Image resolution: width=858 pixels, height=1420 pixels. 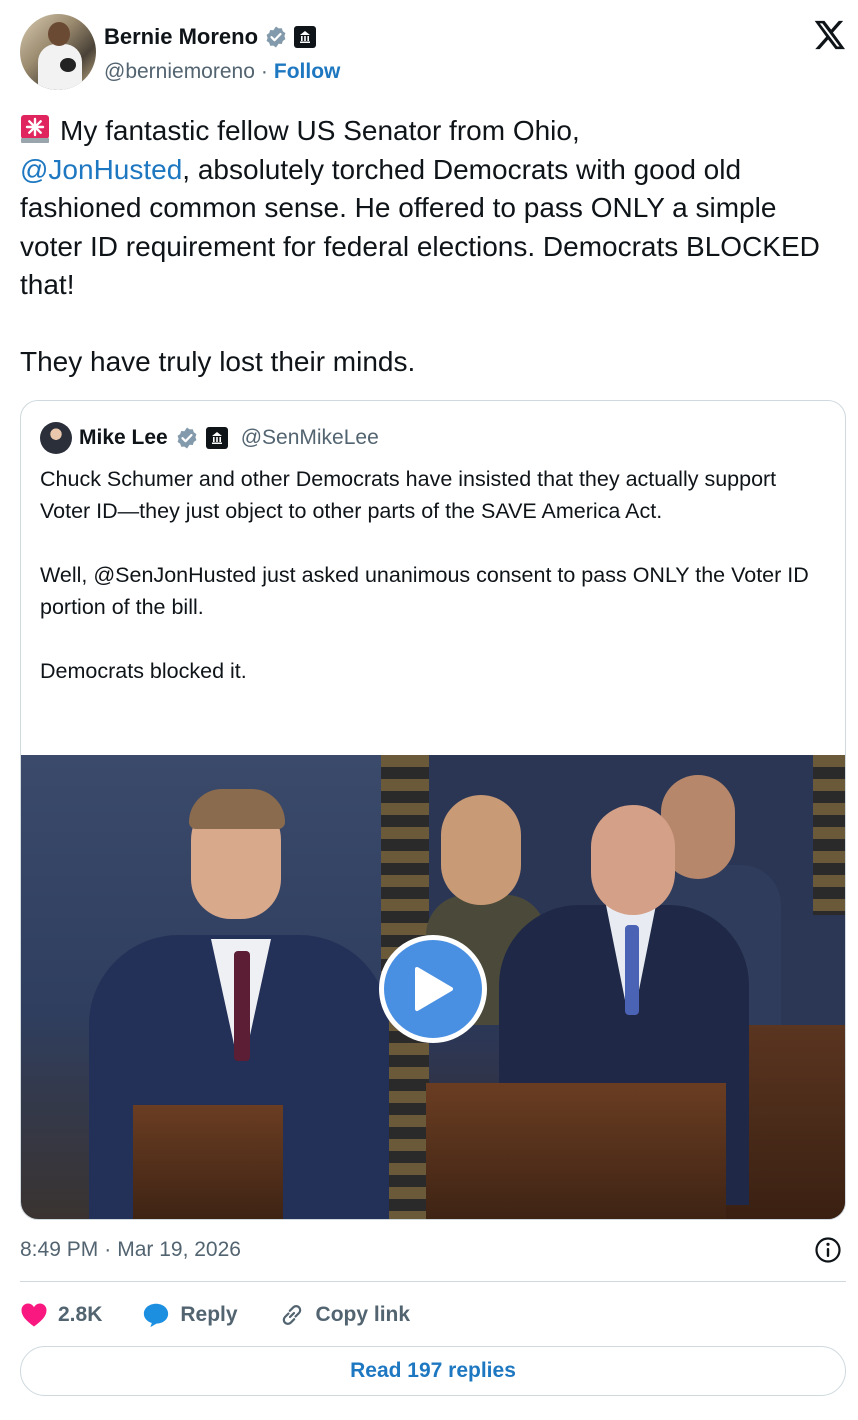 I want to click on quoted-author-name: Mike Lee, so click(x=123, y=437).